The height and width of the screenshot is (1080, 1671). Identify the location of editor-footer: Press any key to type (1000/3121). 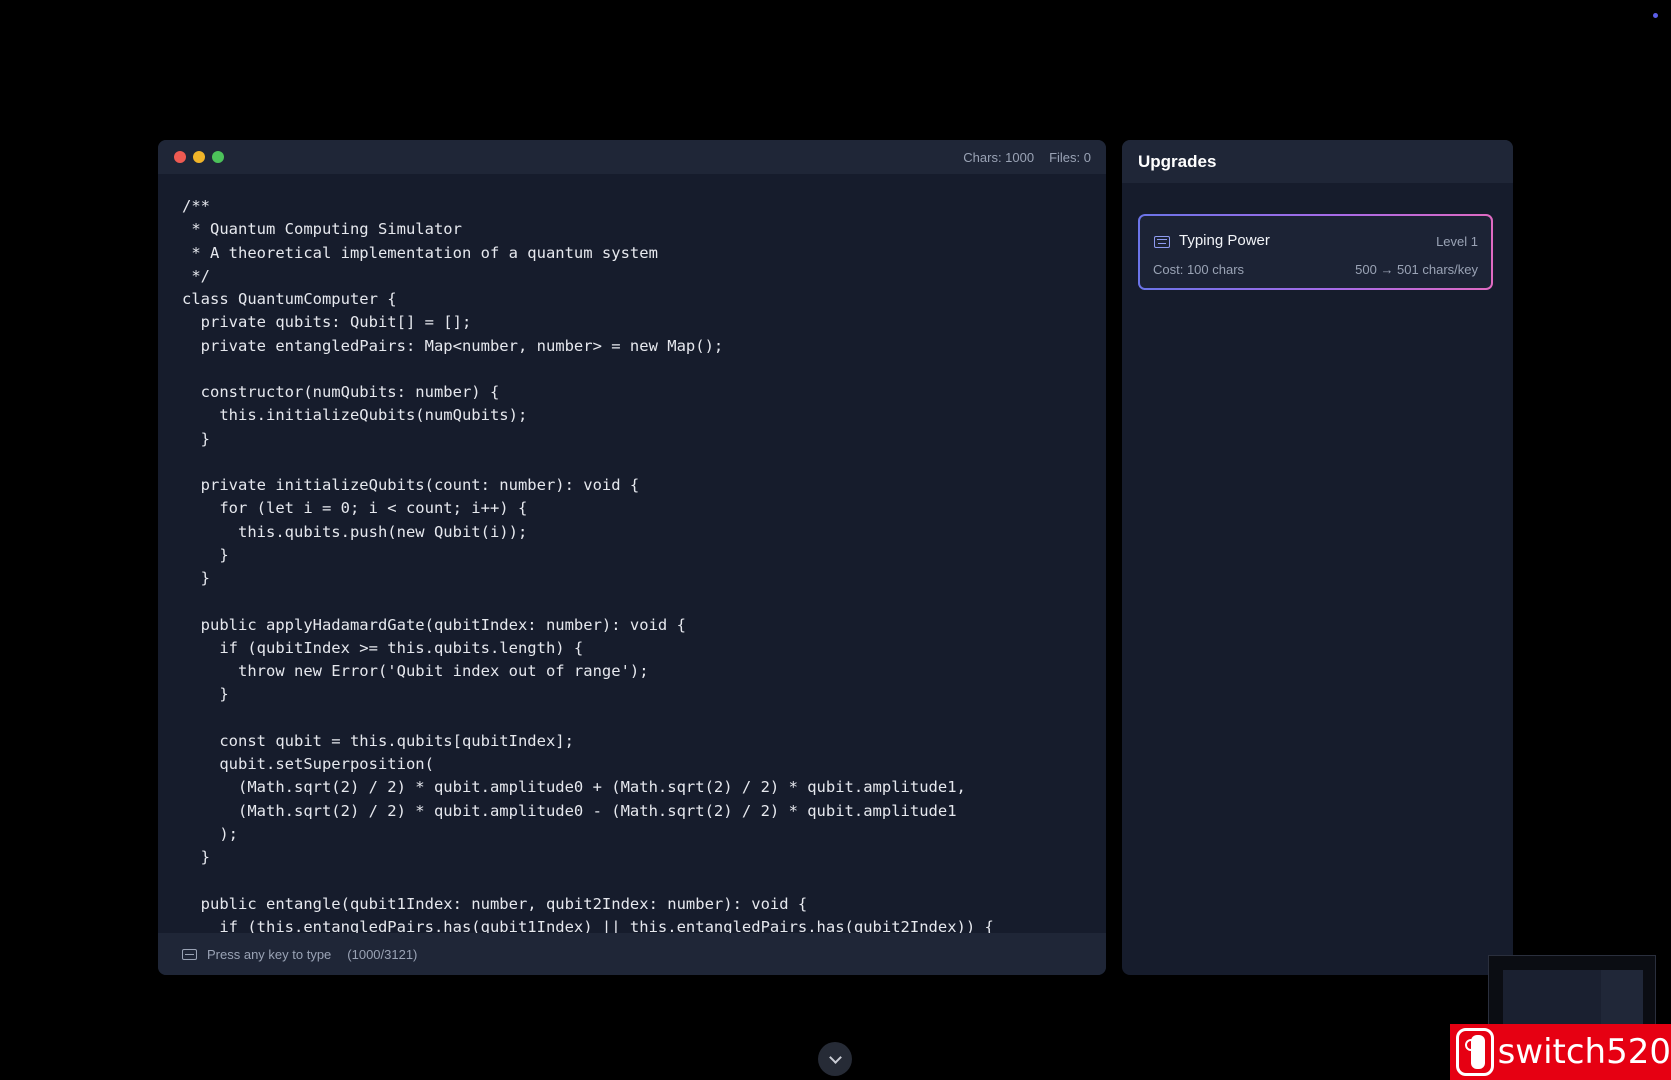
(632, 954).